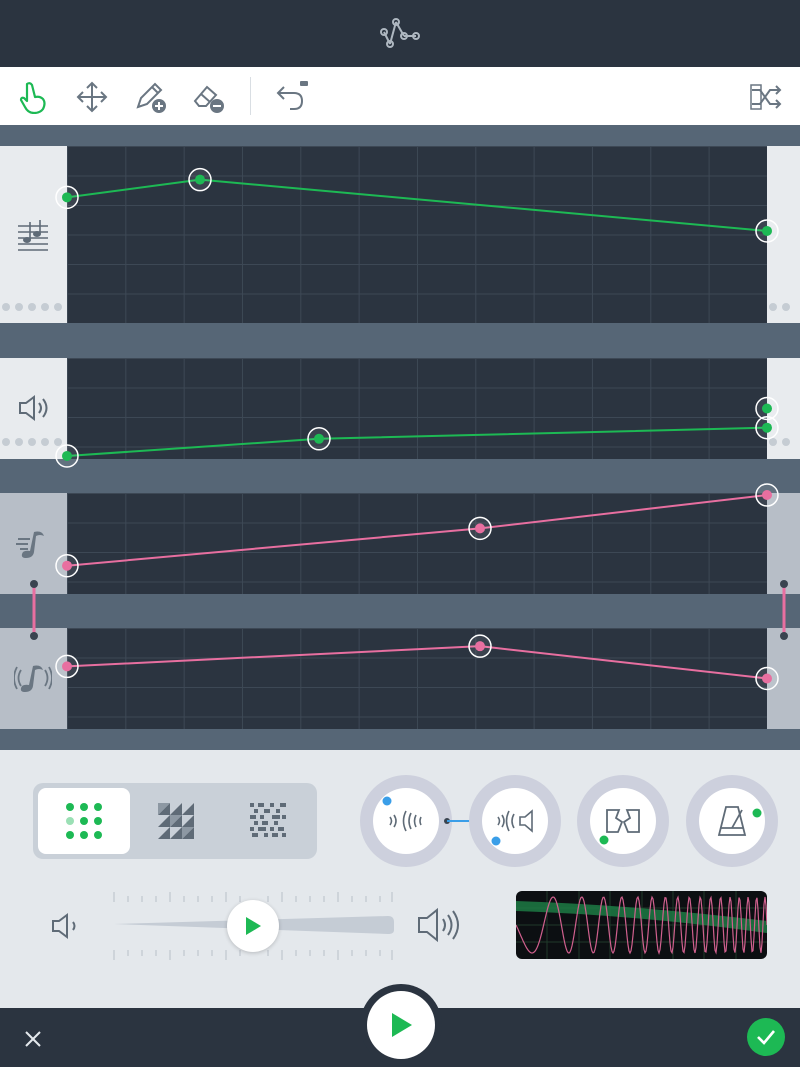 The height and width of the screenshot is (1067, 800). Describe the element at coordinates (515, 821) in the screenshot. I see `echo-out-knob` at that location.